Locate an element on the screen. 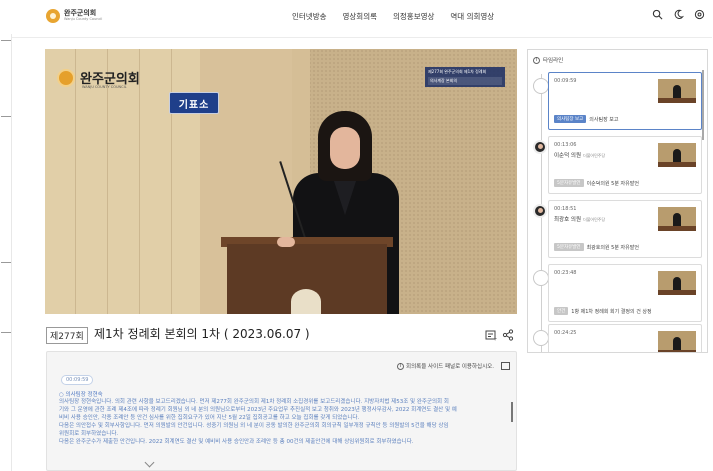 The image size is (713, 471). timeline-item: 00:23:48 안건 1항 제1차 정례회 회기 결정의 건 상정 is located at coordinates (625, 293).